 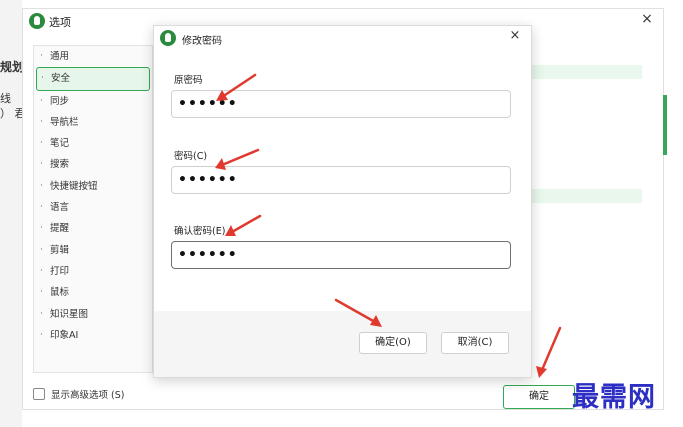 I want to click on sidebar-item-label: 语言, so click(x=60, y=208).